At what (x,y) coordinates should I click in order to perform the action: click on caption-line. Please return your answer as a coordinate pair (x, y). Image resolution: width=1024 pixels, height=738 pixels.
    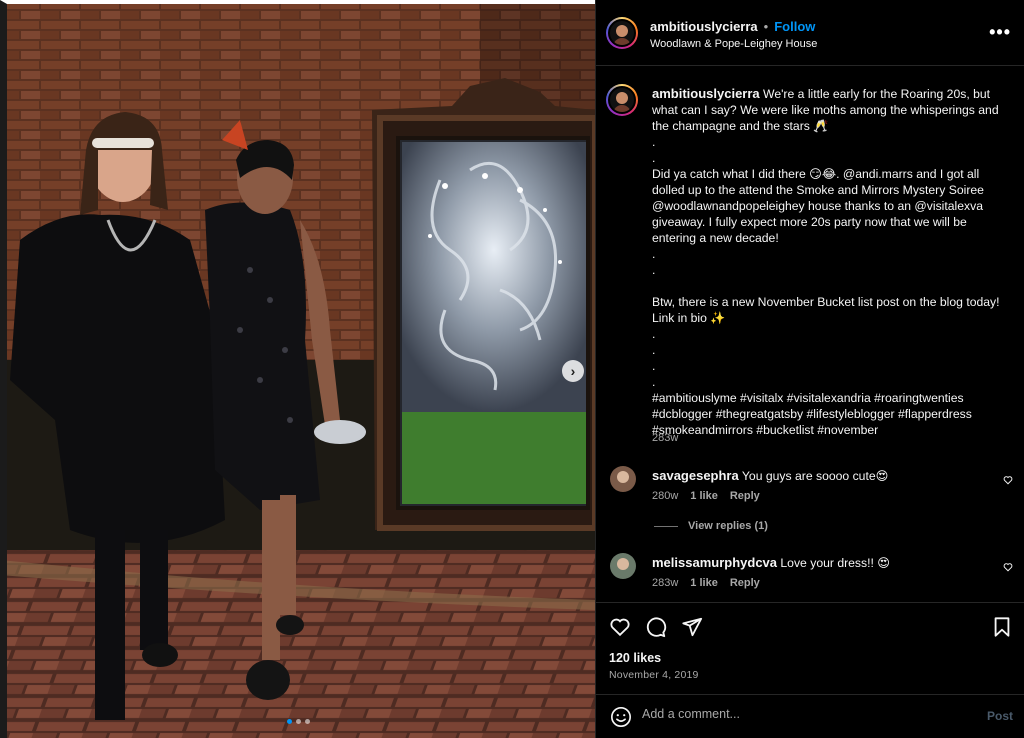
    Looking at the image, I should click on (833, 286).